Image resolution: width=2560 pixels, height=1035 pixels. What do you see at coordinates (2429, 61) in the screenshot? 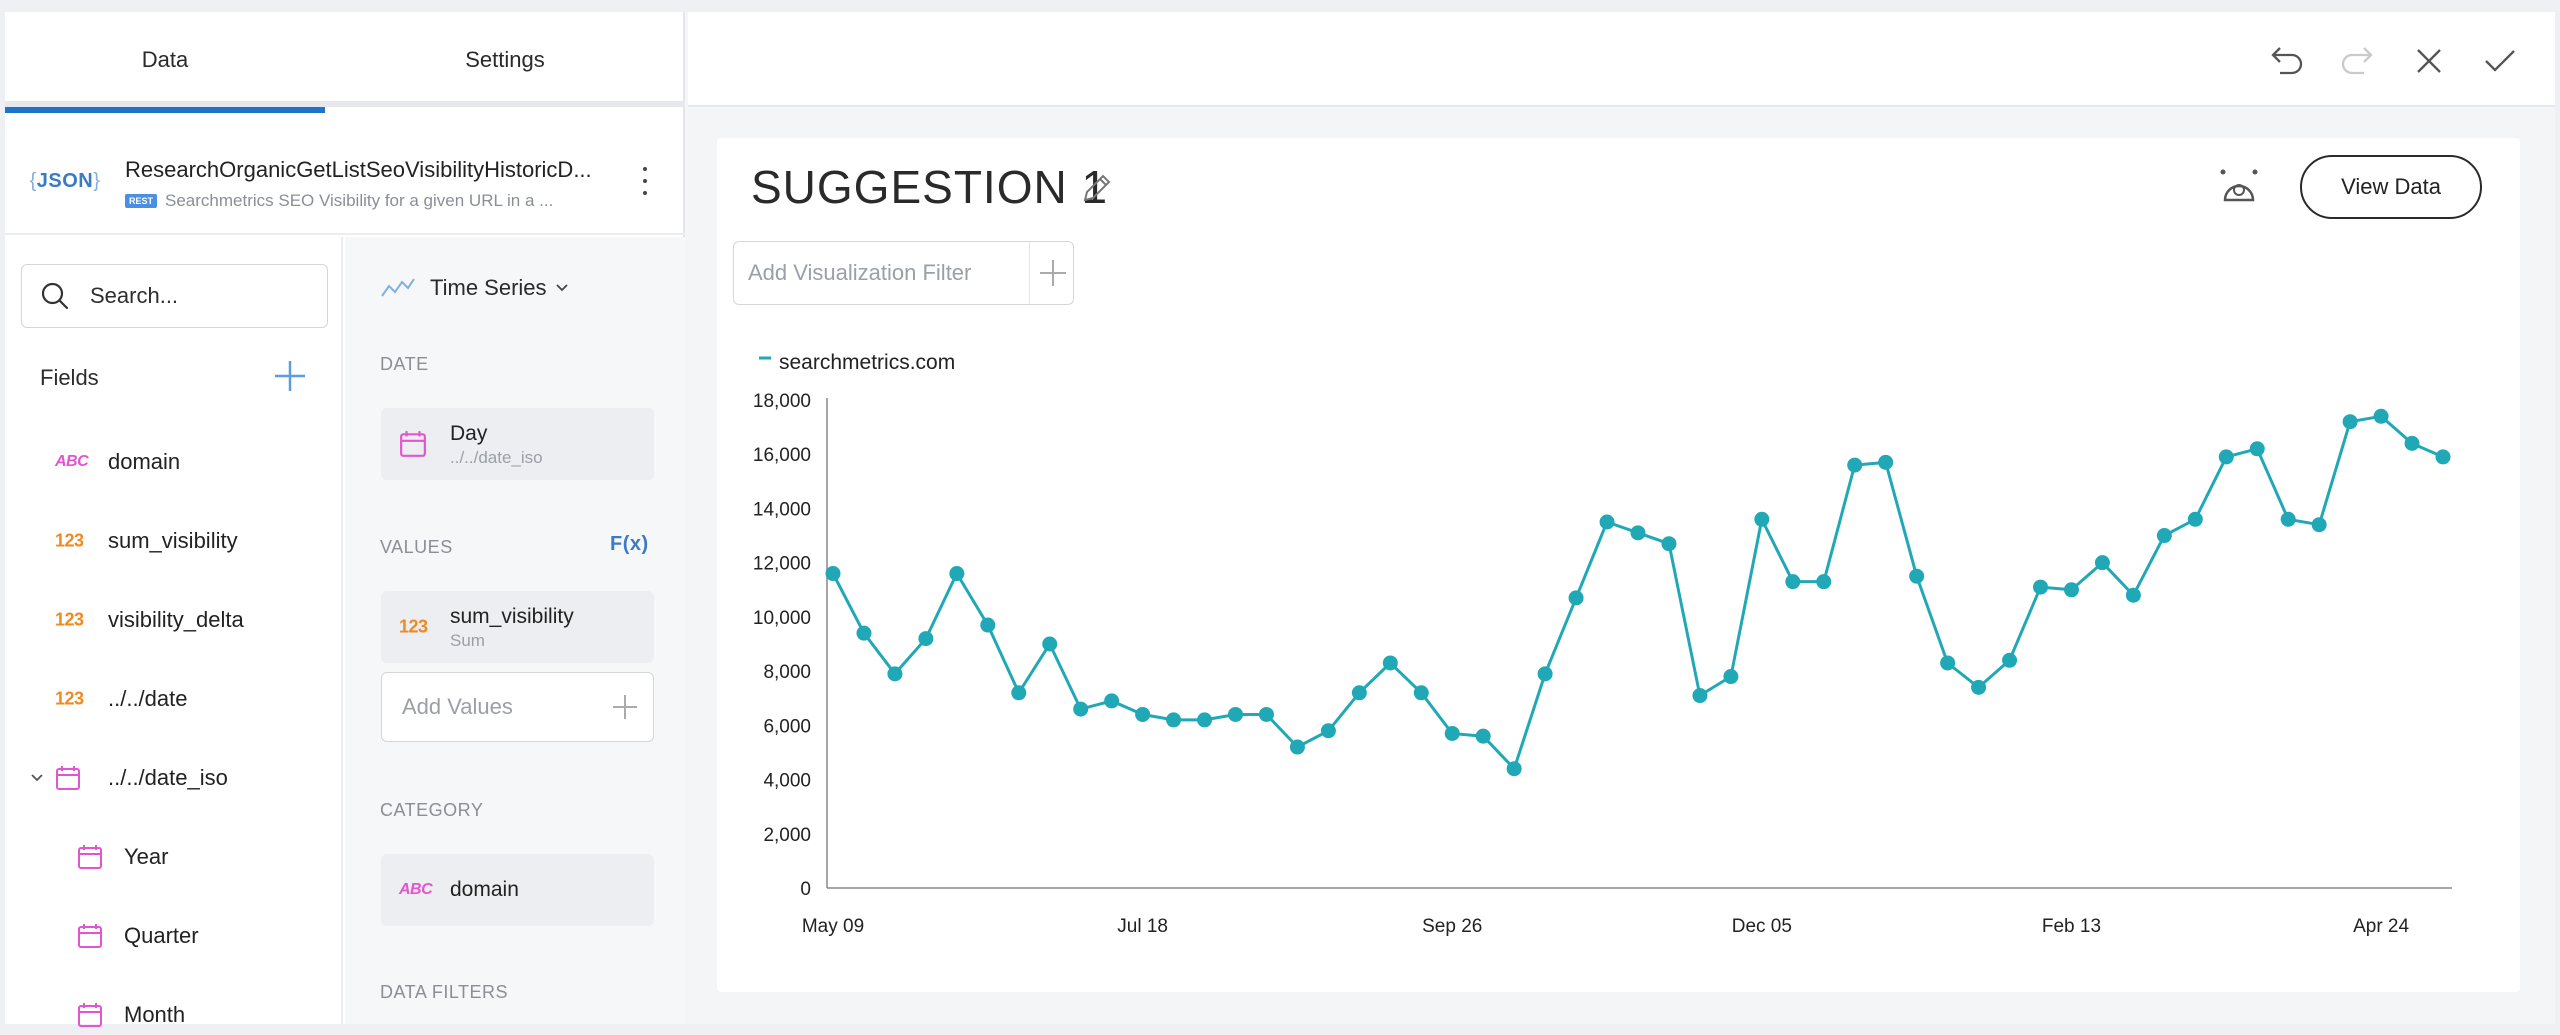
I see `close-icon` at bounding box center [2429, 61].